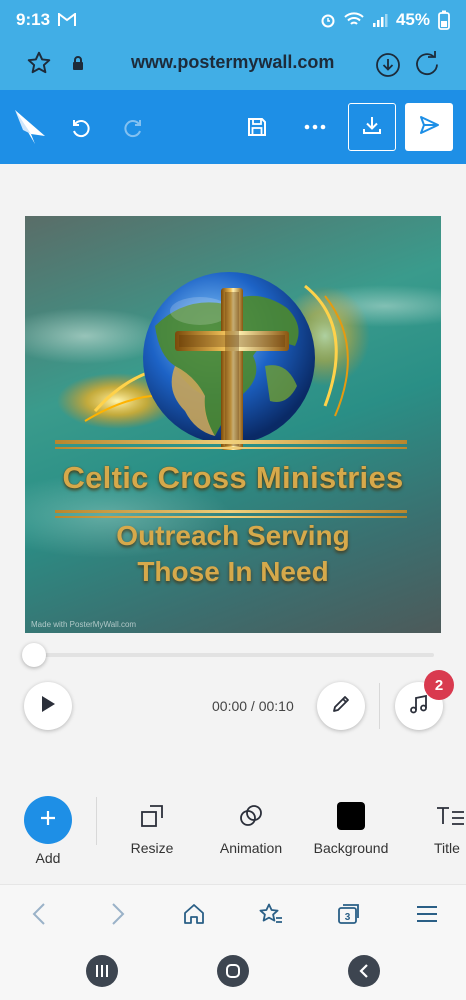  What do you see at coordinates (257, 127) in the screenshot?
I see `save-icon` at bounding box center [257, 127].